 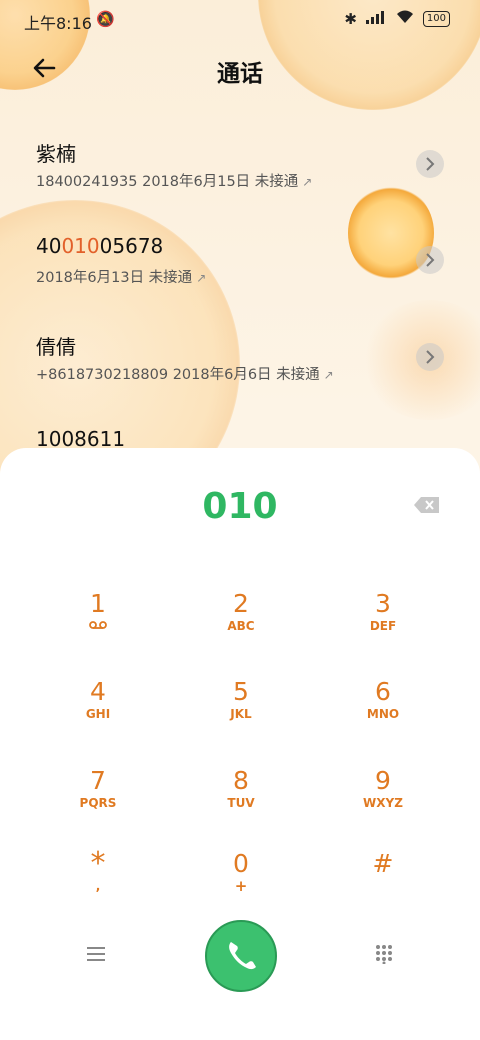 I want to click on page-title: 通话, so click(x=240, y=74).